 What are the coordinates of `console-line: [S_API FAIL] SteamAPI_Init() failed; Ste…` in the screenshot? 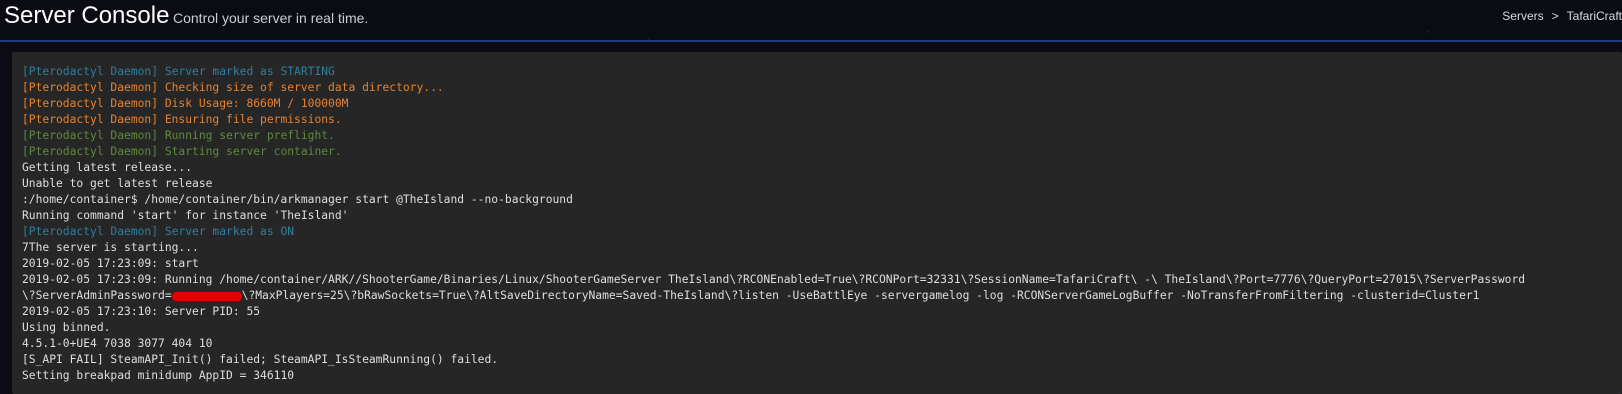 It's located at (260, 359).